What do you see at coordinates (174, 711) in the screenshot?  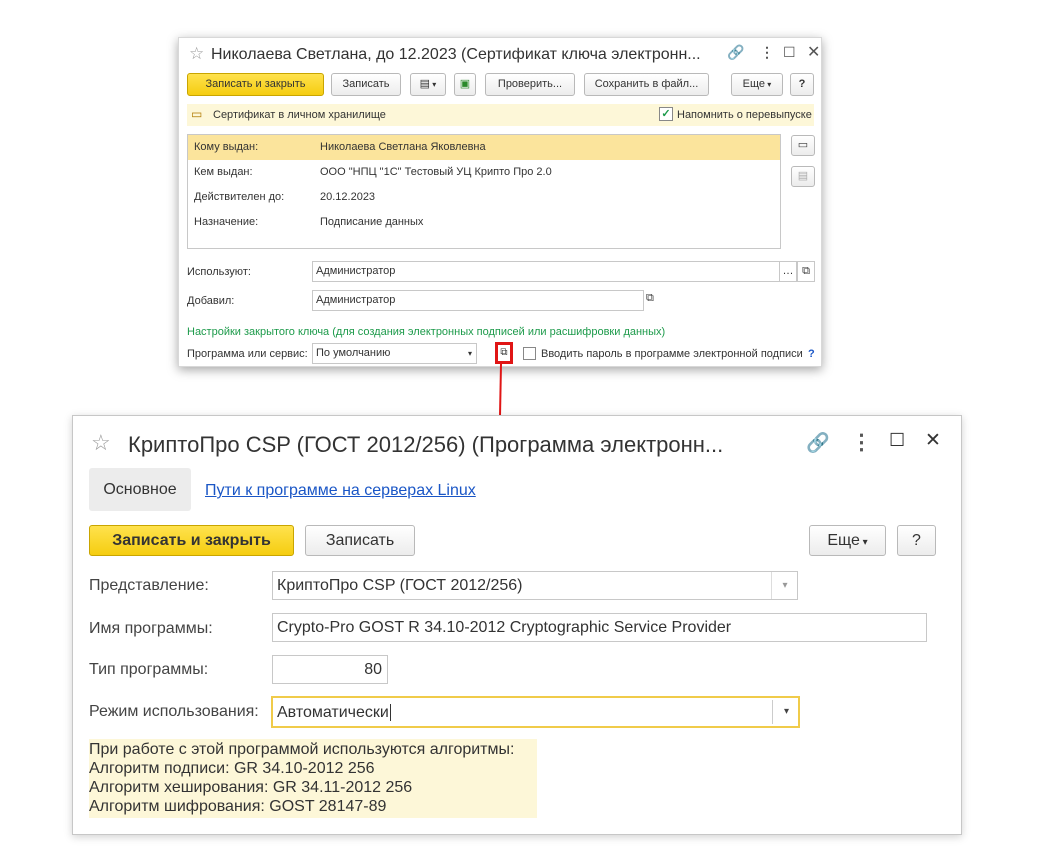 I see `usage-mode-label: Режим использования:` at bounding box center [174, 711].